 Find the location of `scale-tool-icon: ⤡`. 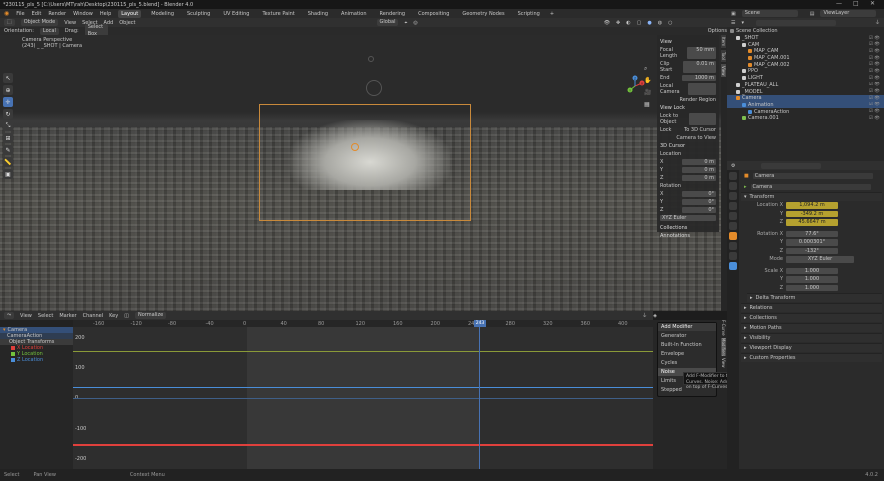

scale-tool-icon: ⤡ is located at coordinates (8, 126).